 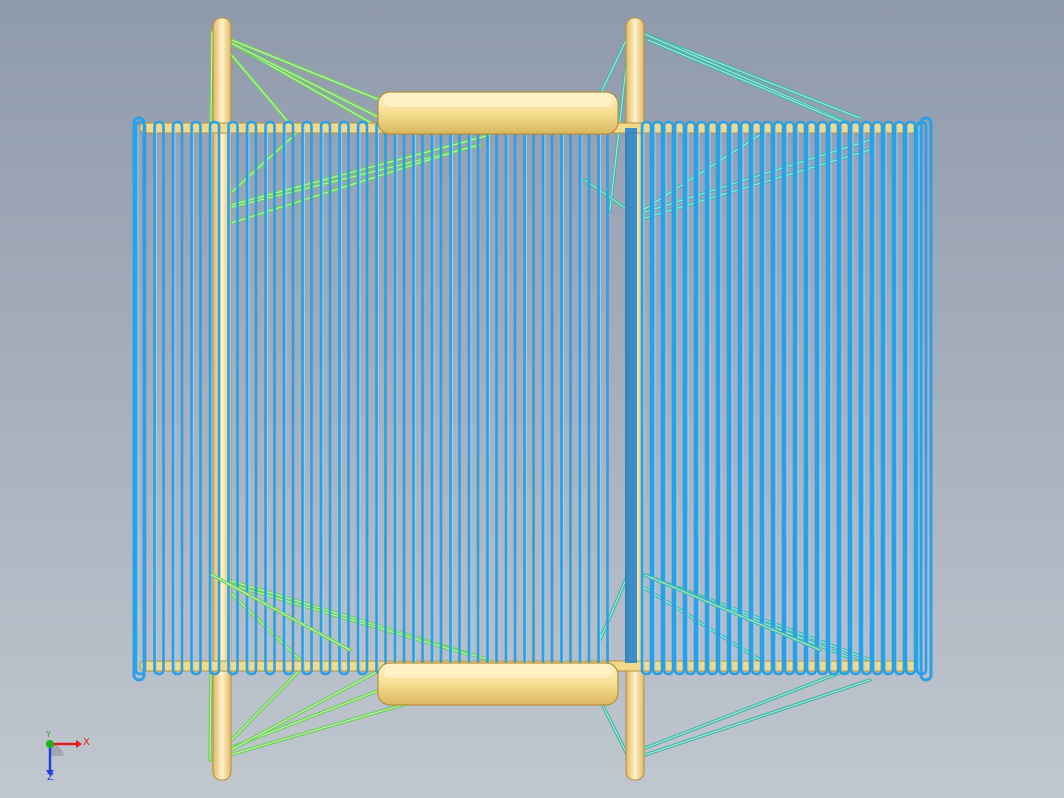 I want to click on x-axis-label: X, so click(x=86, y=742).